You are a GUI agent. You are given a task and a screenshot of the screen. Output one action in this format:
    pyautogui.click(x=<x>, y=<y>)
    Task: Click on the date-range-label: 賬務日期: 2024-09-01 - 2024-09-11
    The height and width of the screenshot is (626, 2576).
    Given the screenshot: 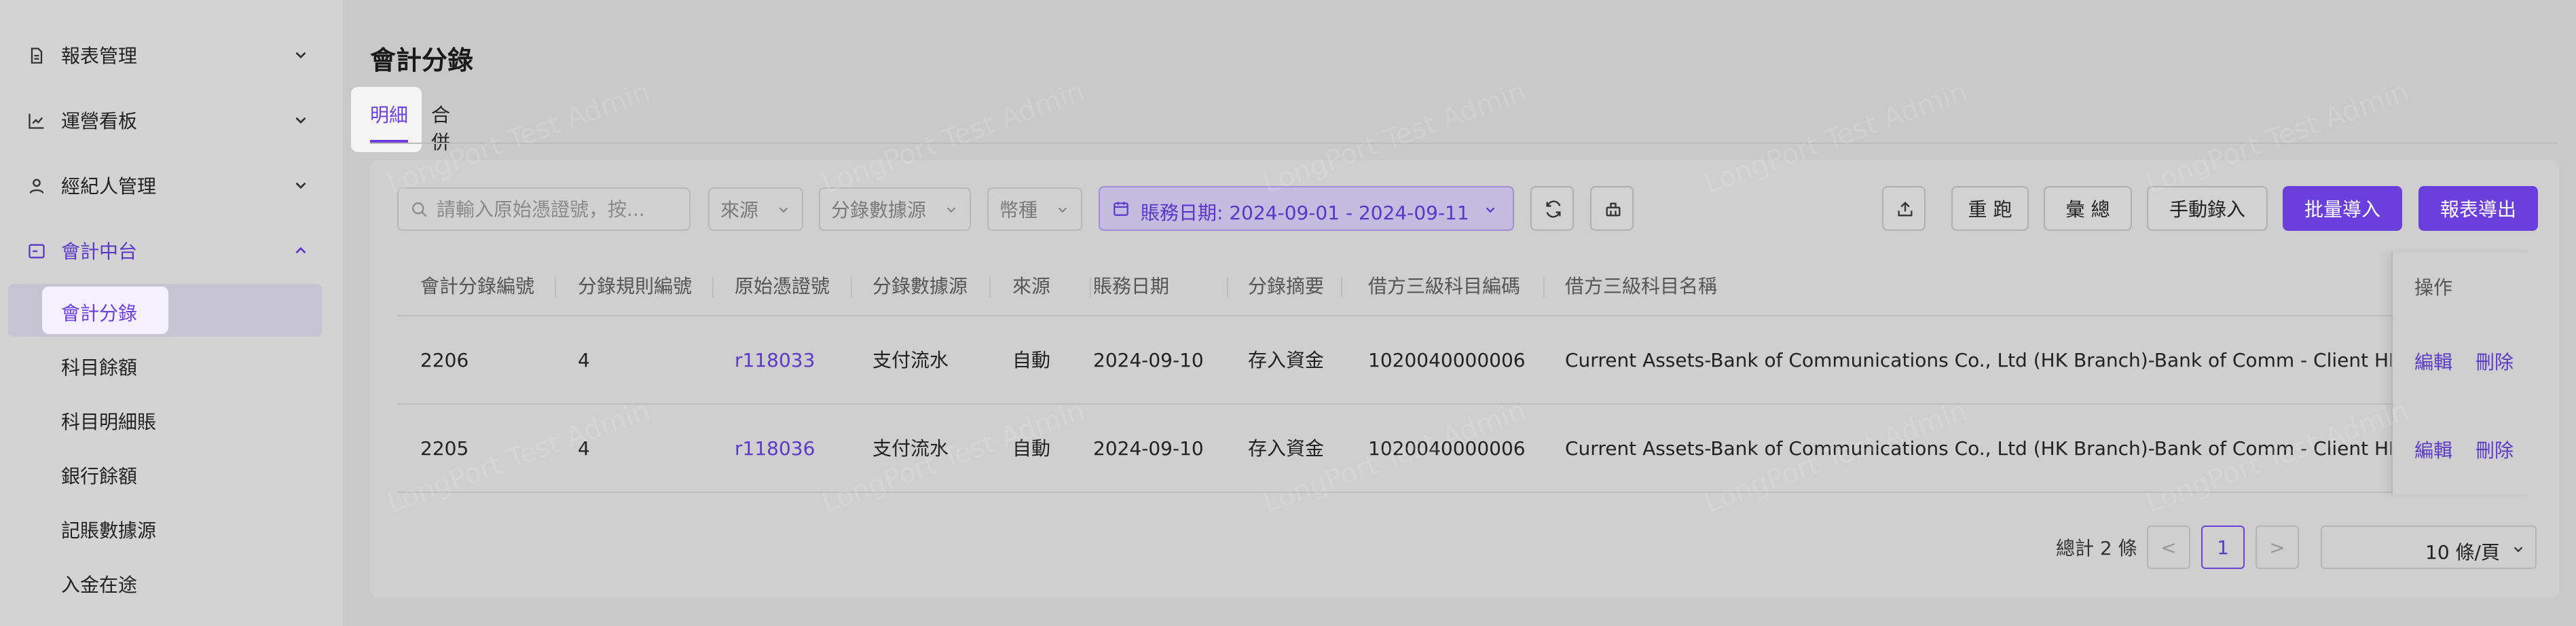 What is the action you would take?
    pyautogui.click(x=1305, y=213)
    